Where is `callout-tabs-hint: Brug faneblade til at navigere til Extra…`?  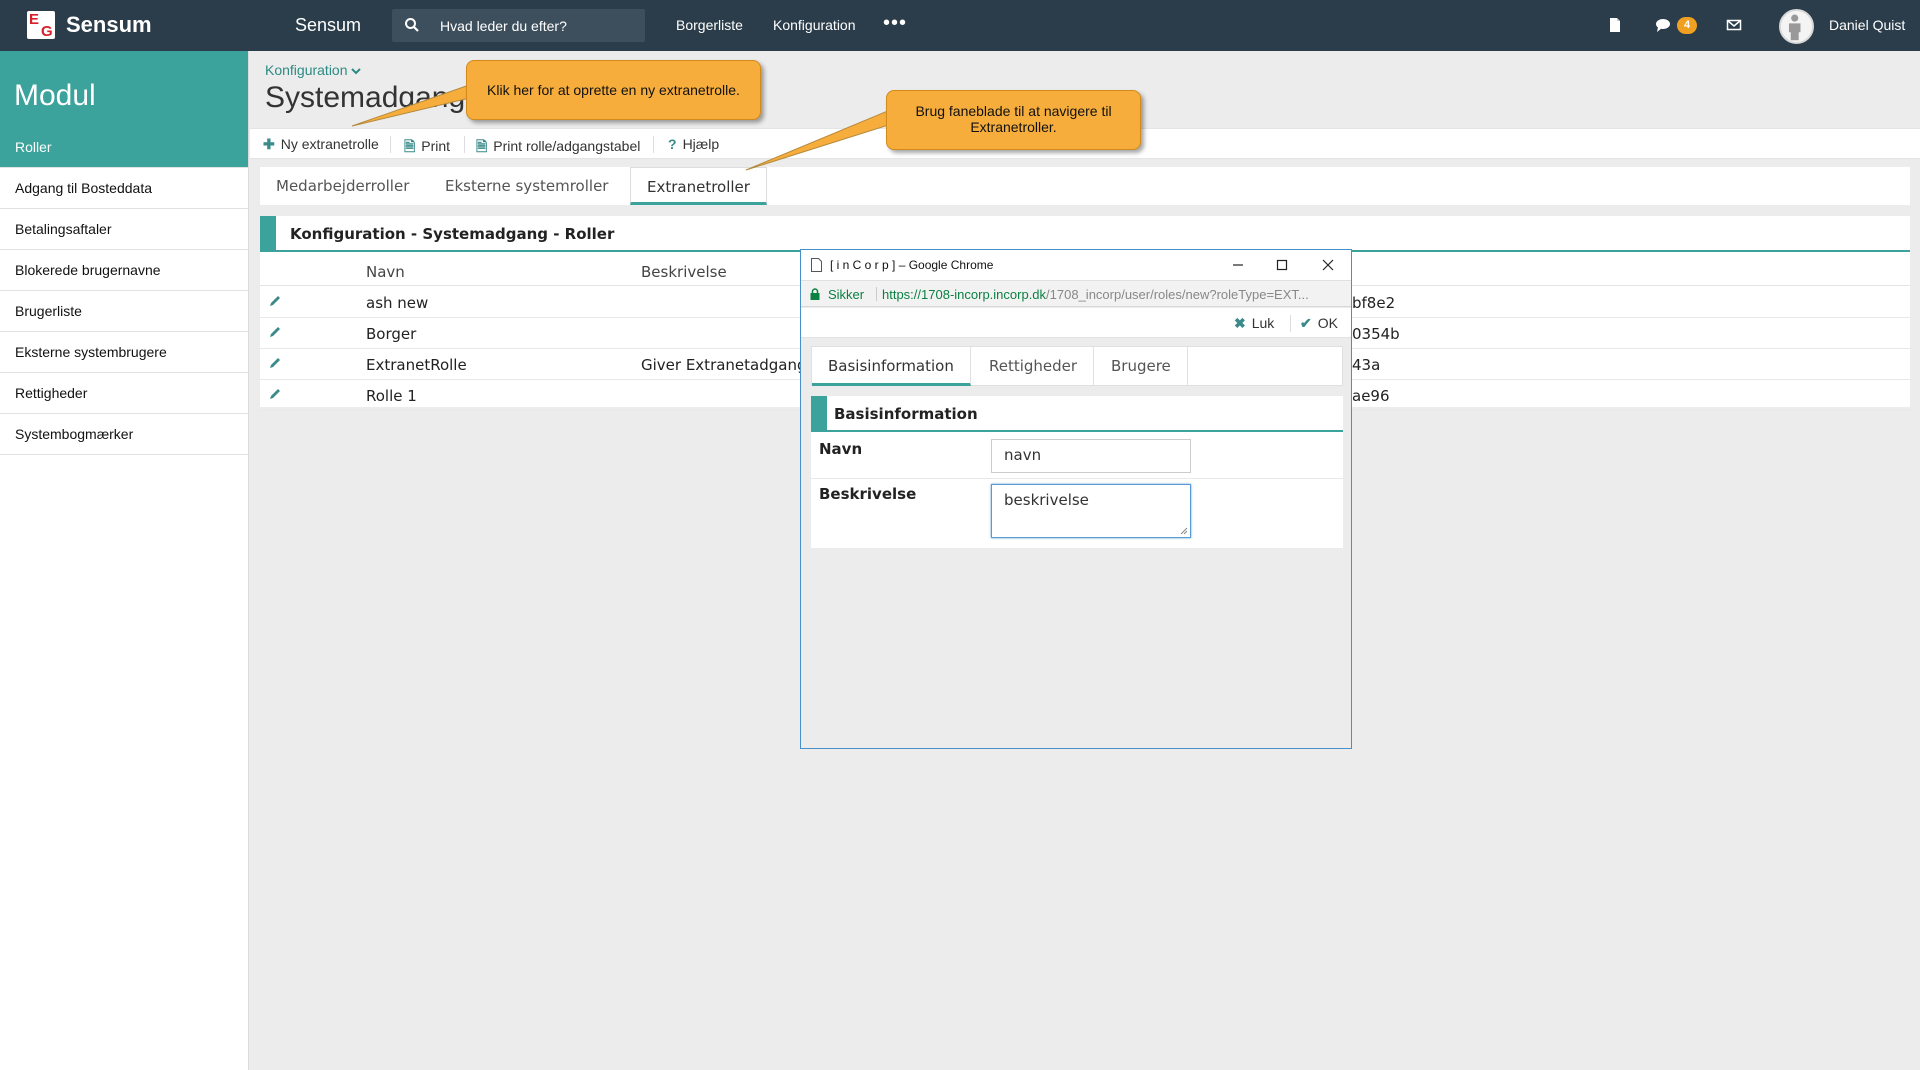 callout-tabs-hint: Brug faneblade til at navigere til Extra… is located at coordinates (1013, 120).